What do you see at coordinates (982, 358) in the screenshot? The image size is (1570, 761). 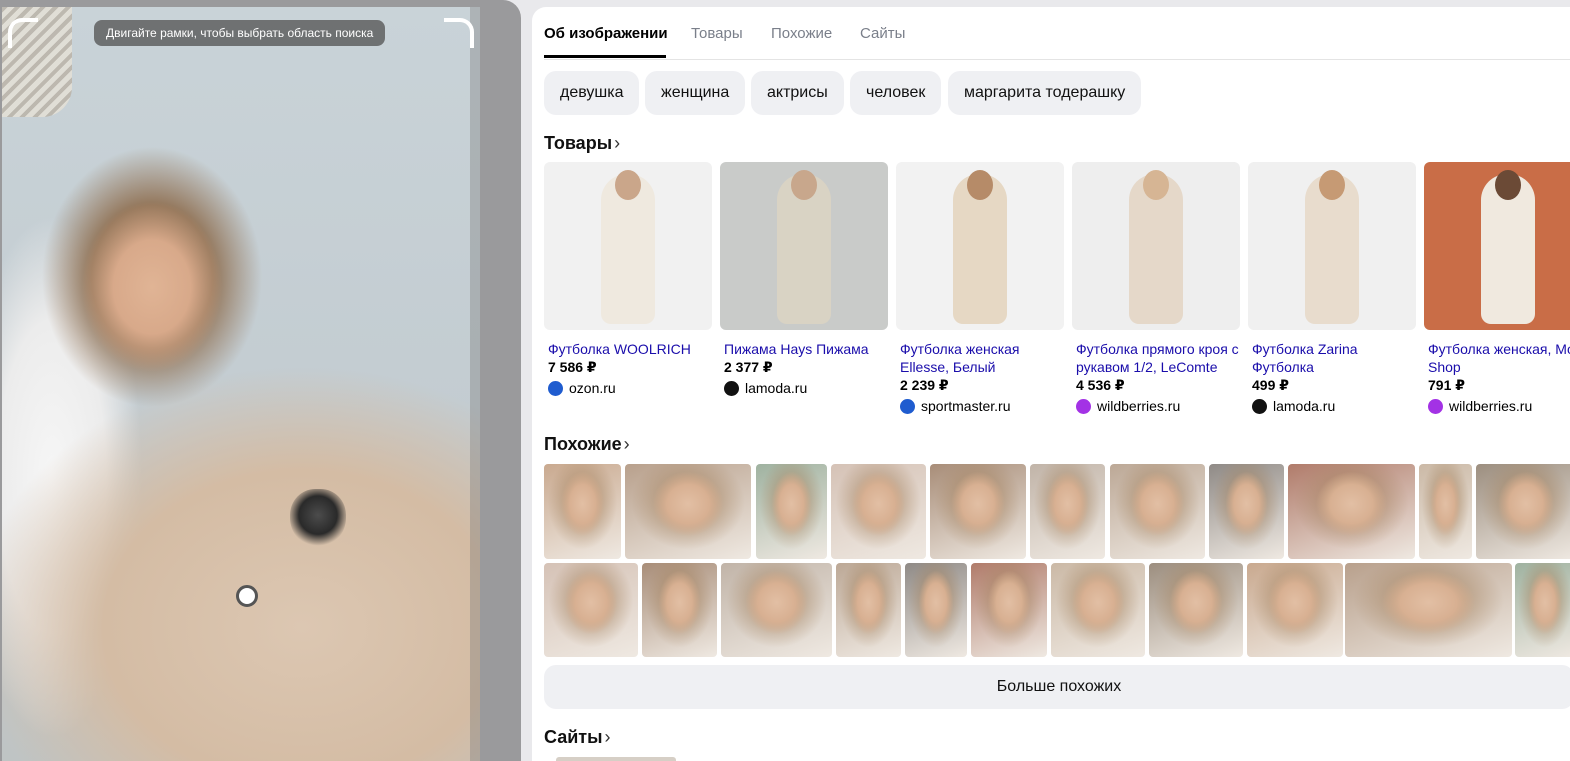 I see `product-title: Футболка женская Ellesse, Белый` at bounding box center [982, 358].